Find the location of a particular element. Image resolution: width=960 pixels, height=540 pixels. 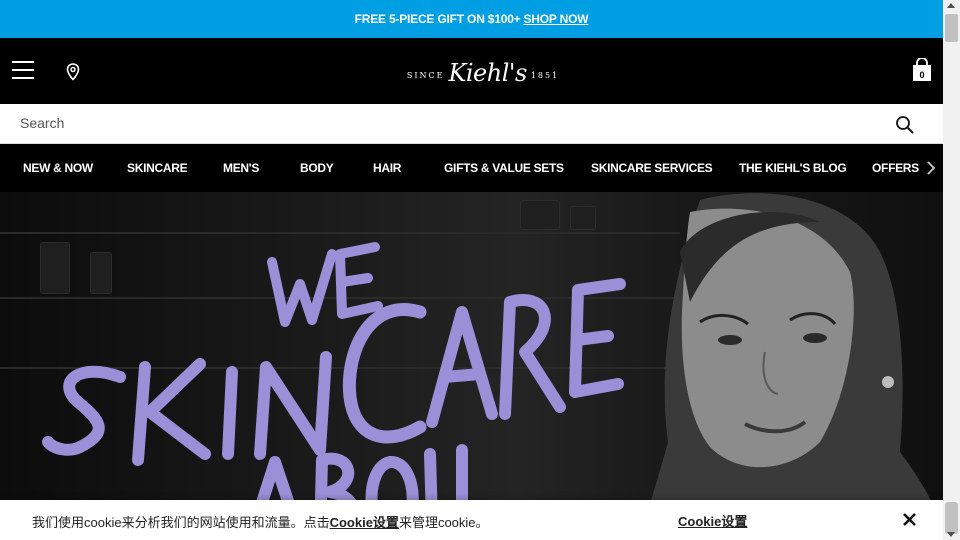

menu-icon is located at coordinates (23, 71).